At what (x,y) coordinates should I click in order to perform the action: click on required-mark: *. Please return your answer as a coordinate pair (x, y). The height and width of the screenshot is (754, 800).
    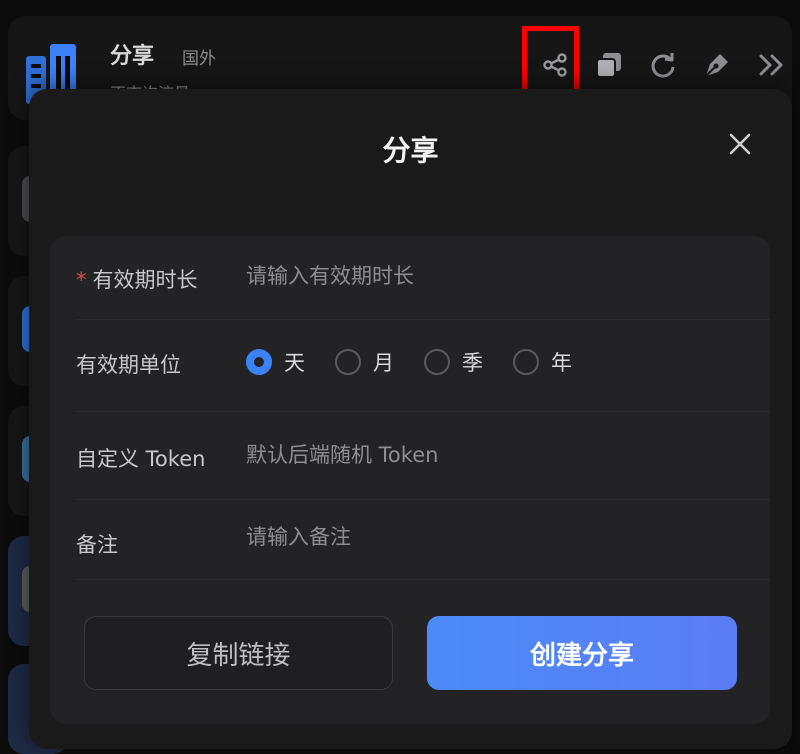
    Looking at the image, I should click on (81, 280).